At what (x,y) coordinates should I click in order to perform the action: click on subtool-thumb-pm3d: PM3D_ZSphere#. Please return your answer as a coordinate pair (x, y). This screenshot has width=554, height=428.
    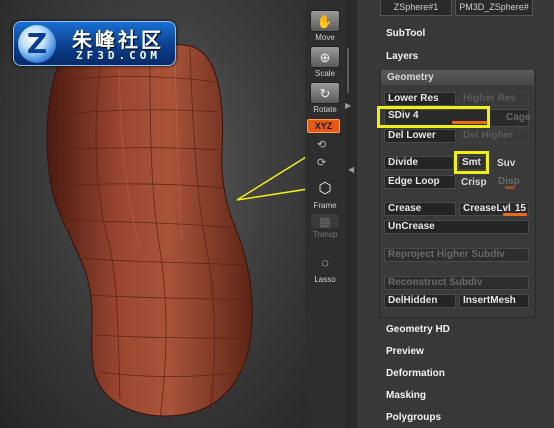
    Looking at the image, I should click on (494, 8).